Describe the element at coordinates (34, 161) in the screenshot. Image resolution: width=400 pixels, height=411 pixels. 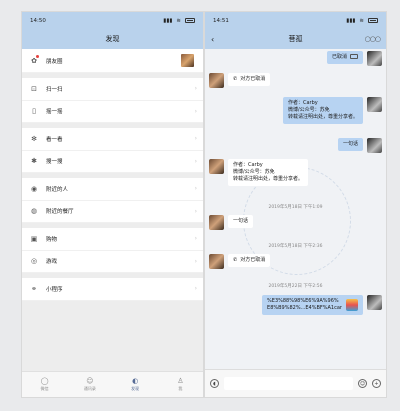
I see `search-icon: ✱` at that location.